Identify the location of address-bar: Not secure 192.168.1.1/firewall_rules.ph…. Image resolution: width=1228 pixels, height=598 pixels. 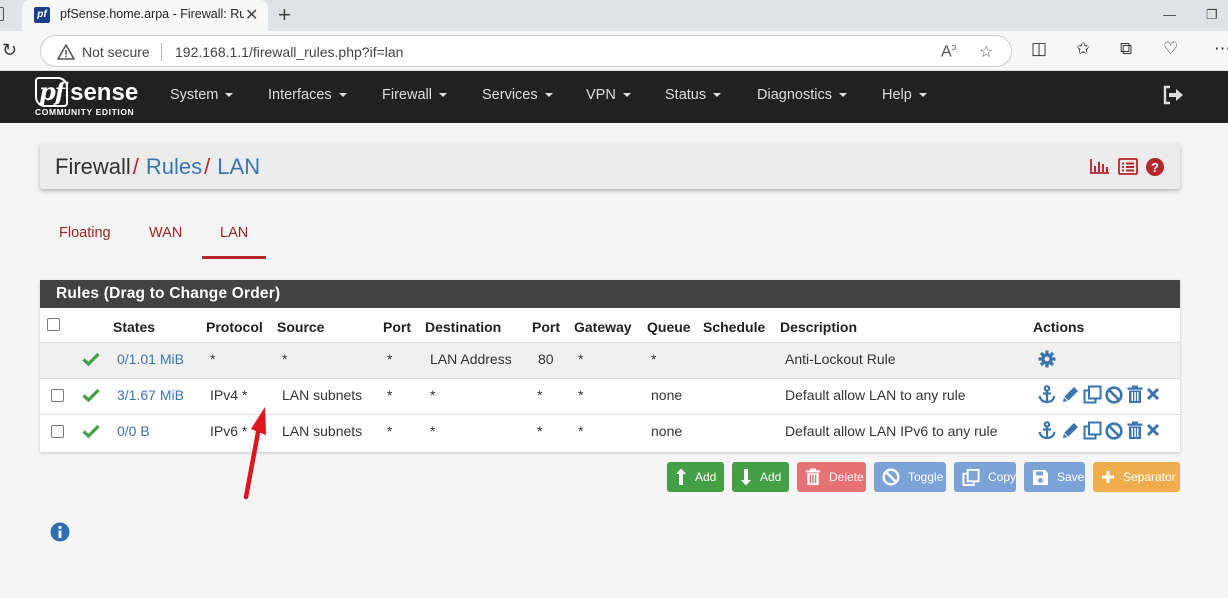
(526, 51).